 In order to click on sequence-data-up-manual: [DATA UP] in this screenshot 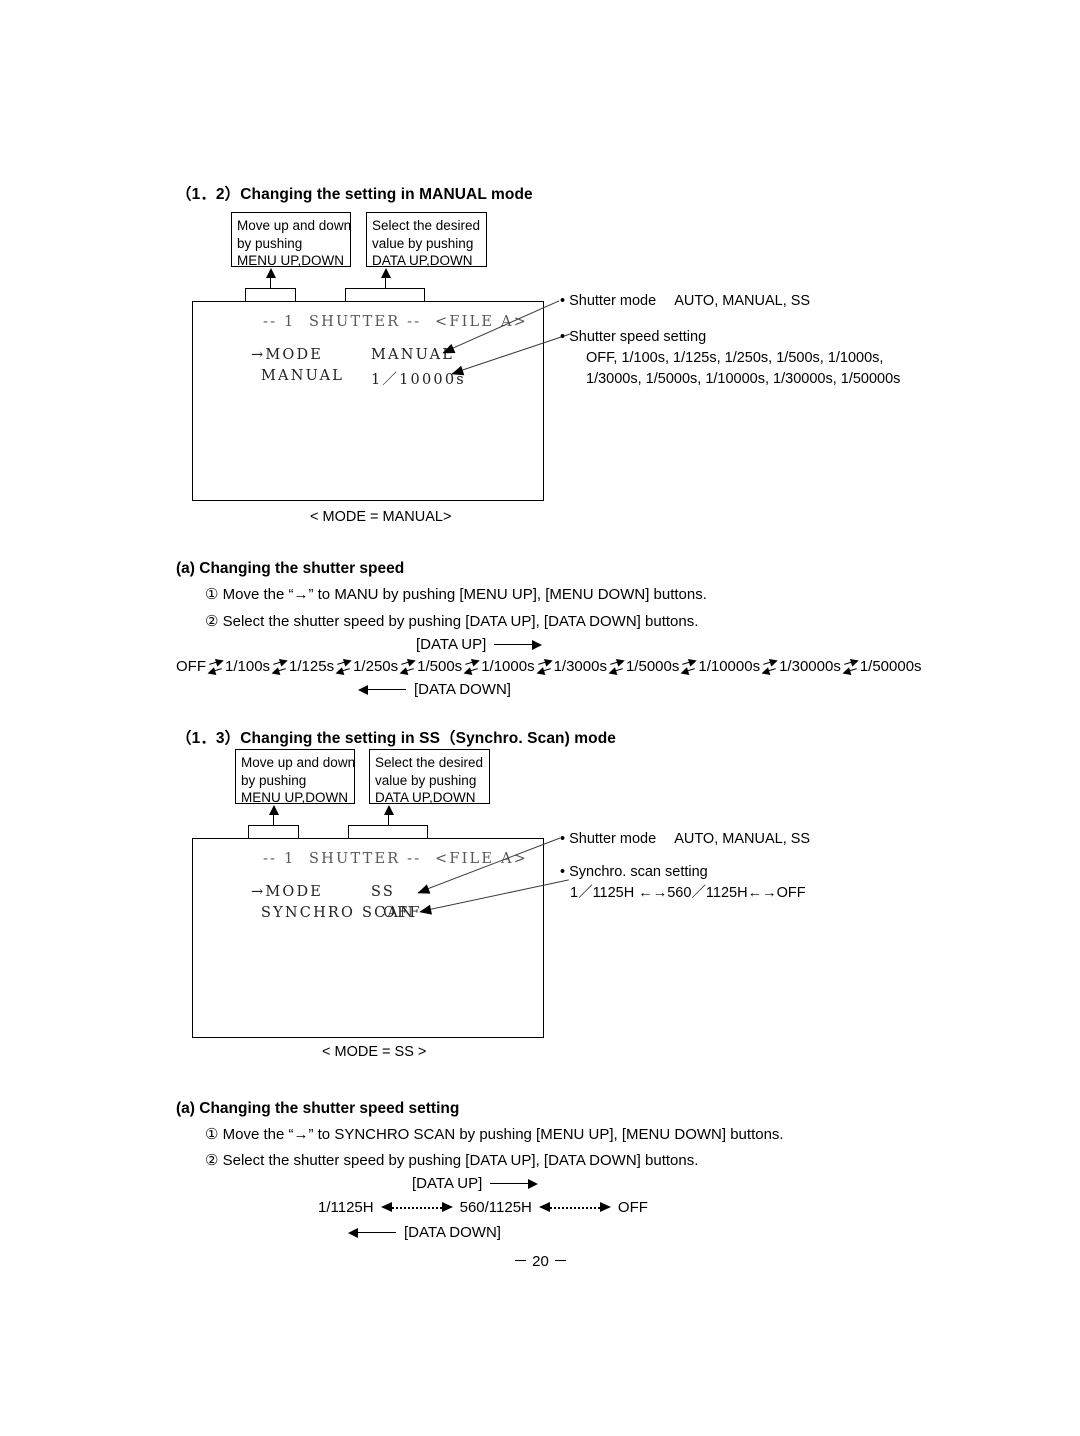, I will do `click(479, 644)`.